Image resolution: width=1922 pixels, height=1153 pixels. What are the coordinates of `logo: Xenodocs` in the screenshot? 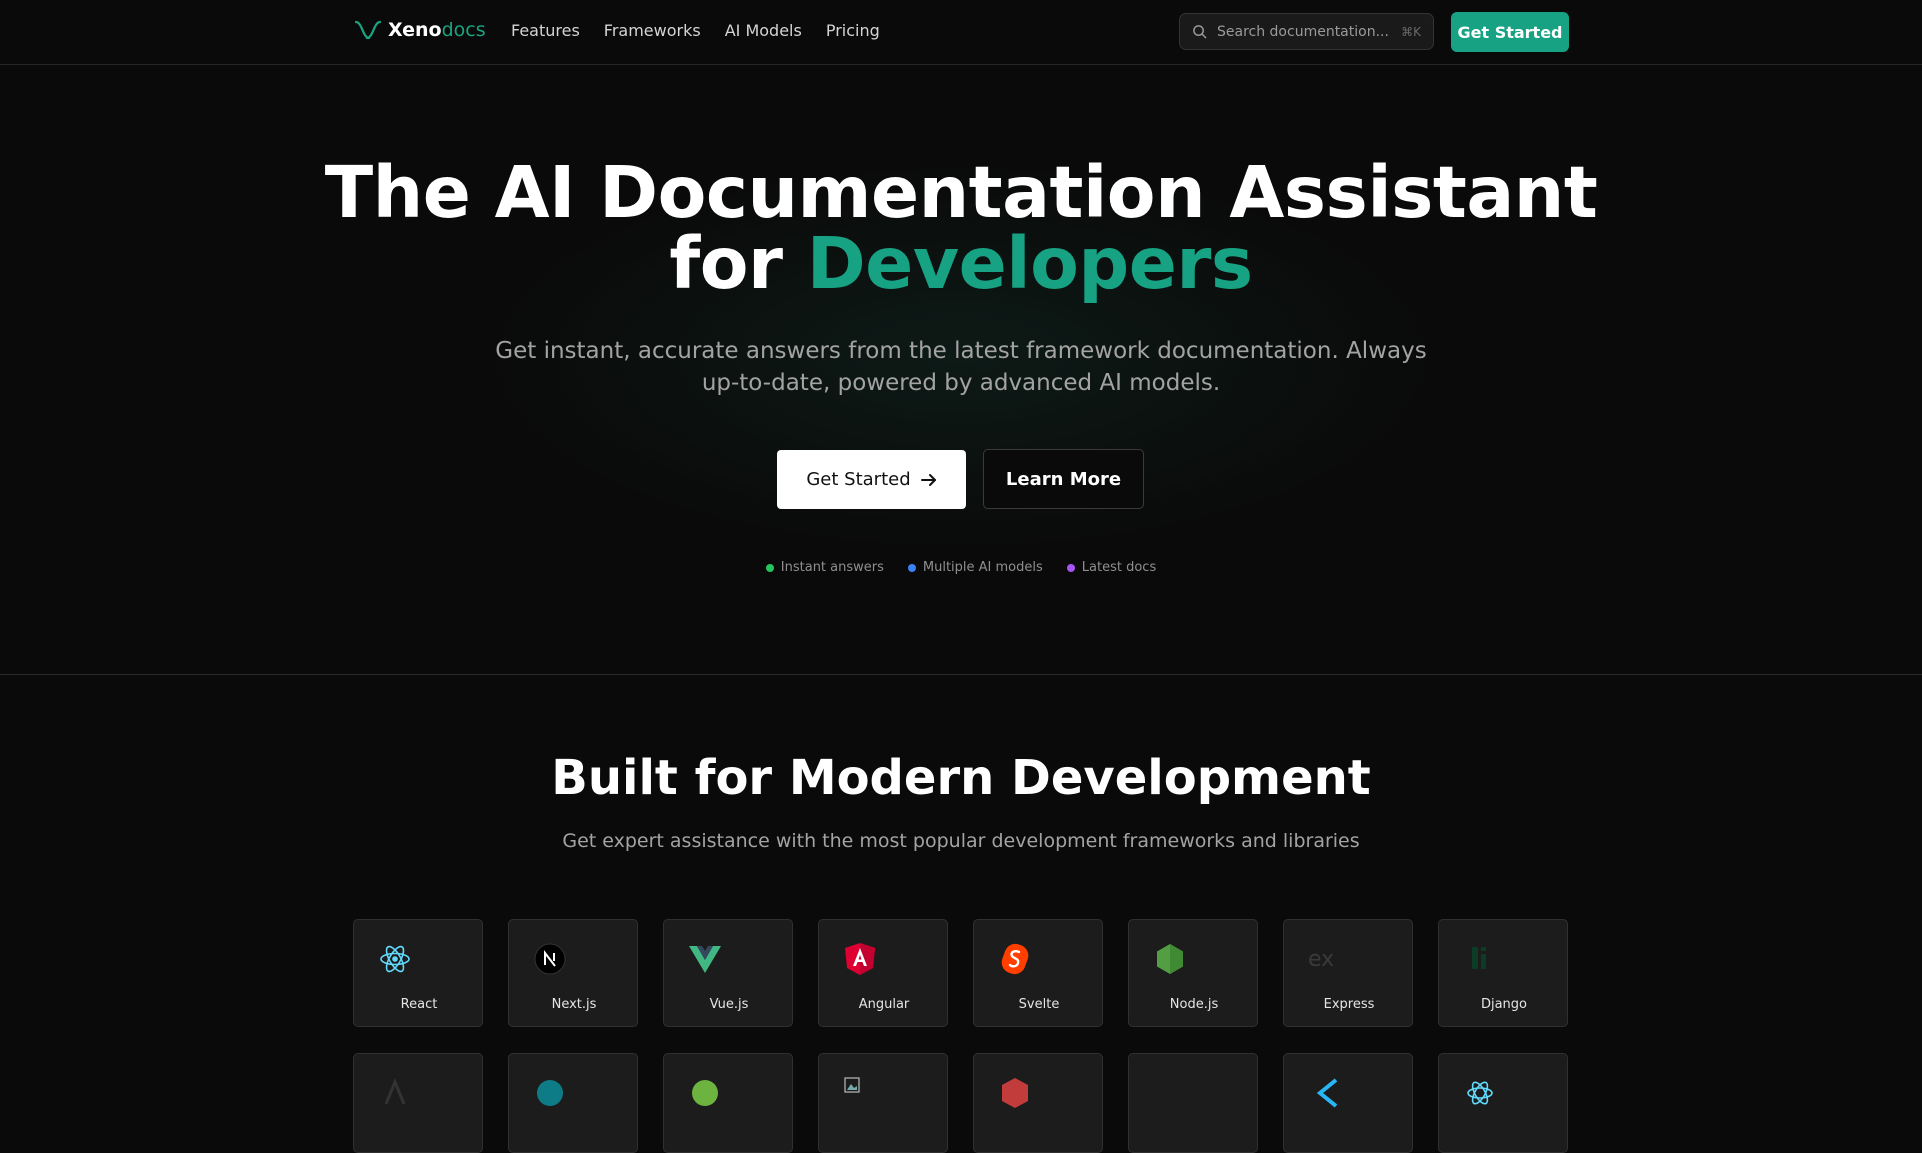 It's located at (420, 30).